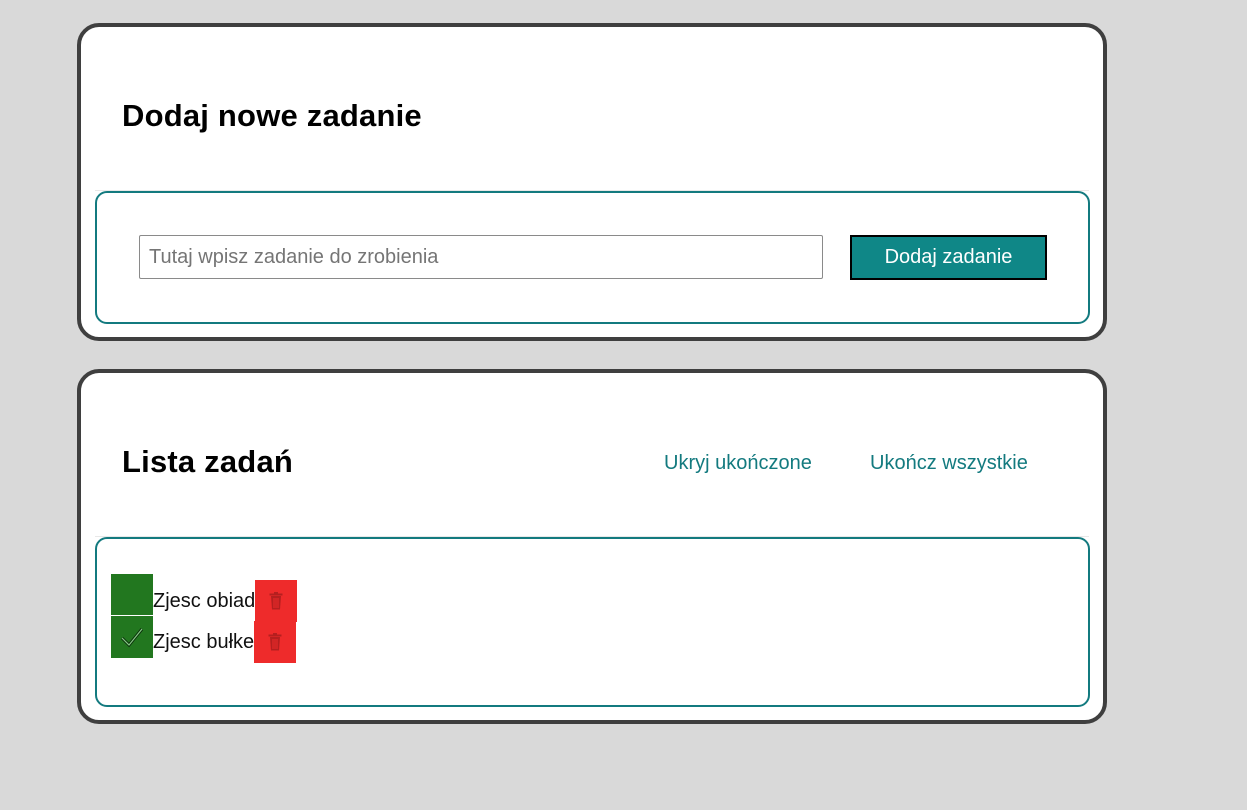 The height and width of the screenshot is (810, 1247). What do you see at coordinates (481, 257) in the screenshot?
I see `task-input` at bounding box center [481, 257].